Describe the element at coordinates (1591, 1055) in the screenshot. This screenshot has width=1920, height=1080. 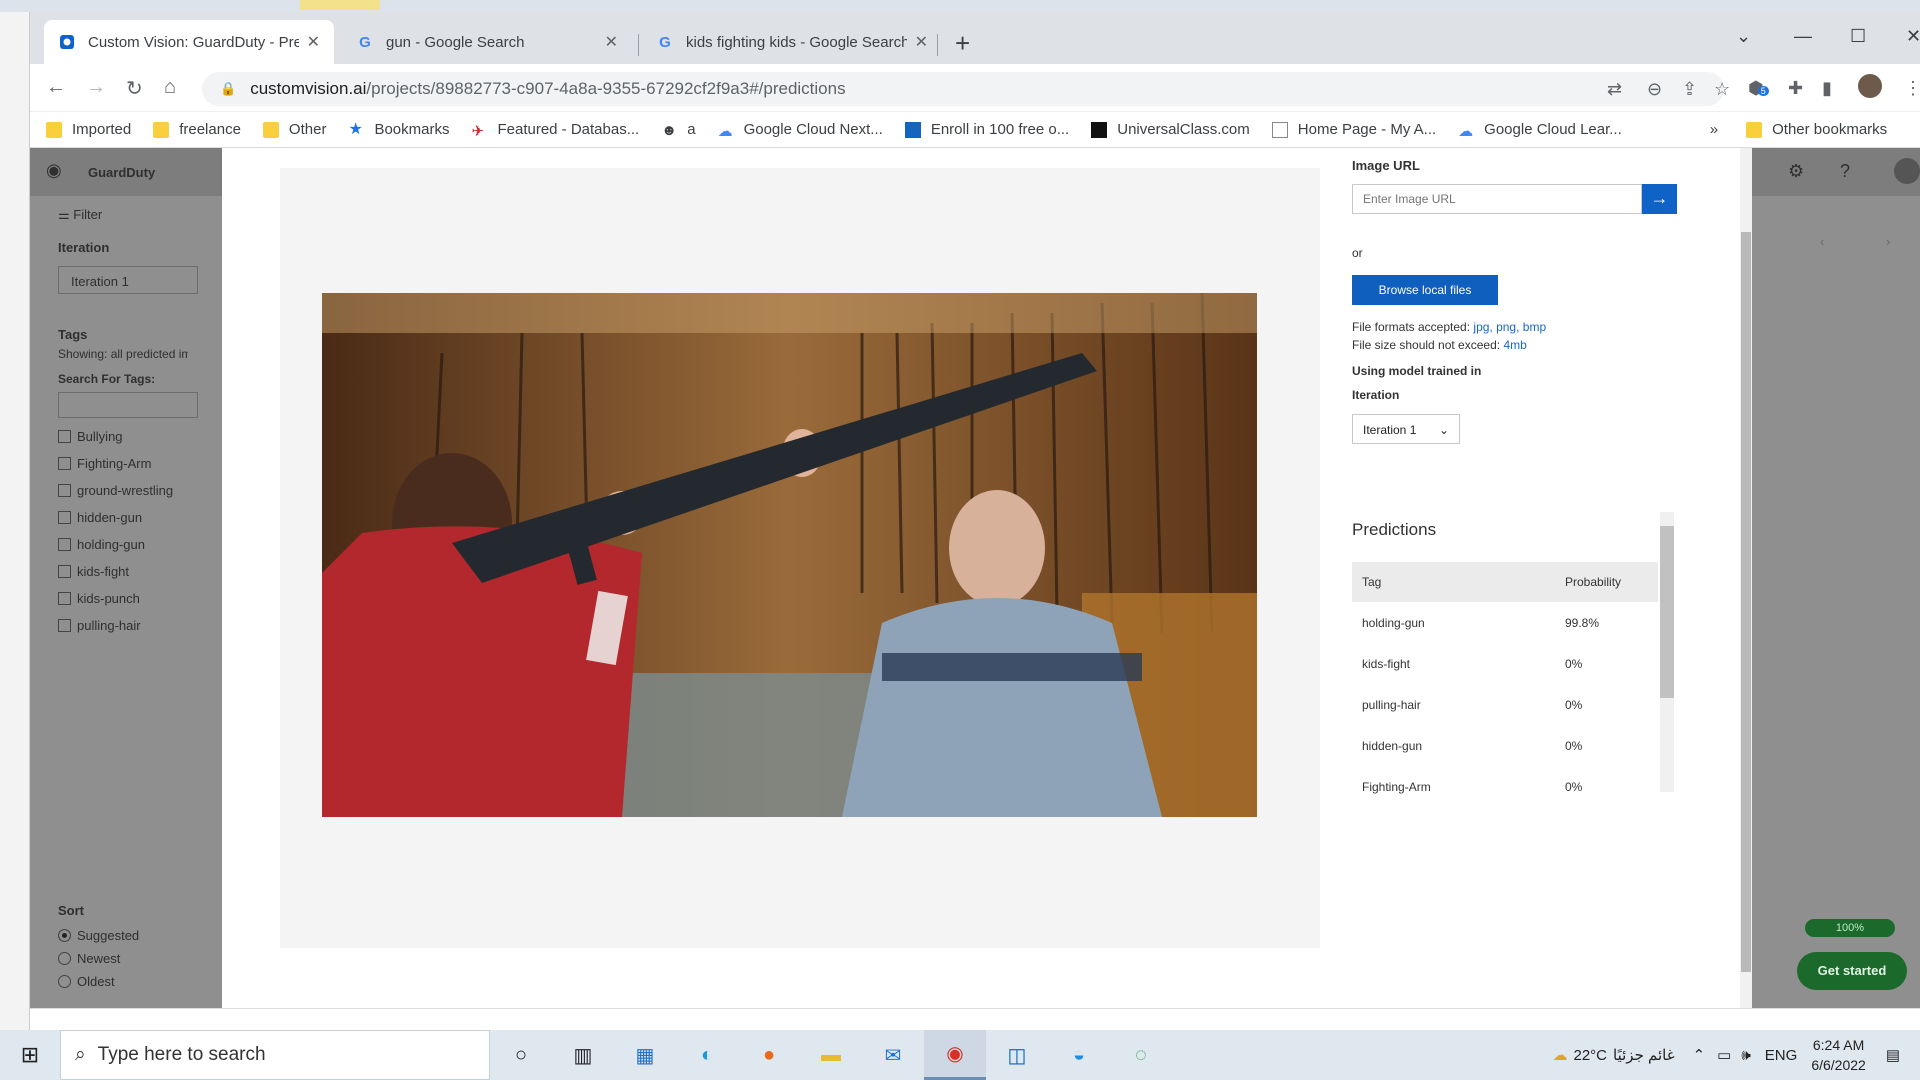
I see `weather-temp: 22°C` at that location.